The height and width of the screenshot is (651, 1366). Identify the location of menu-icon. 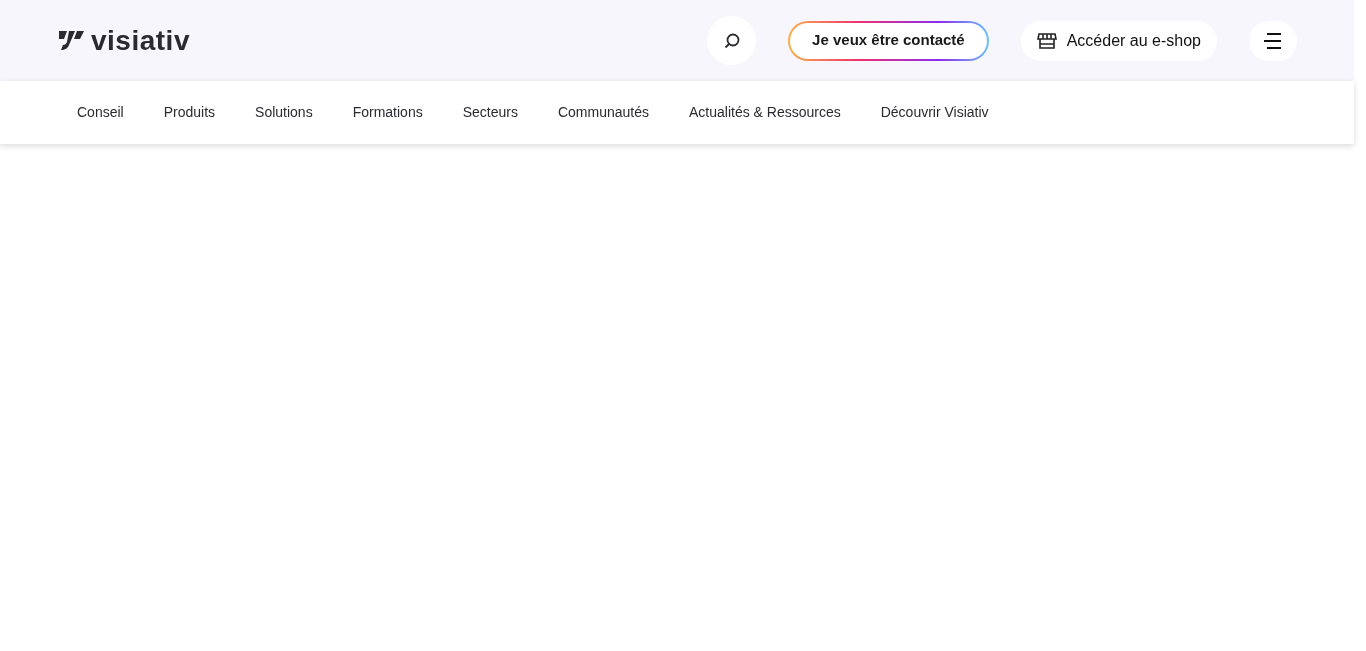
(1273, 40).